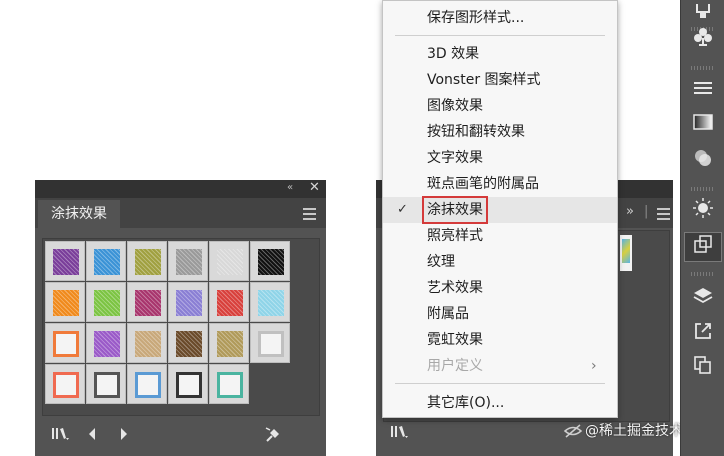  I want to click on menu-item-neon-effects: 霓虹效果, so click(500, 340).